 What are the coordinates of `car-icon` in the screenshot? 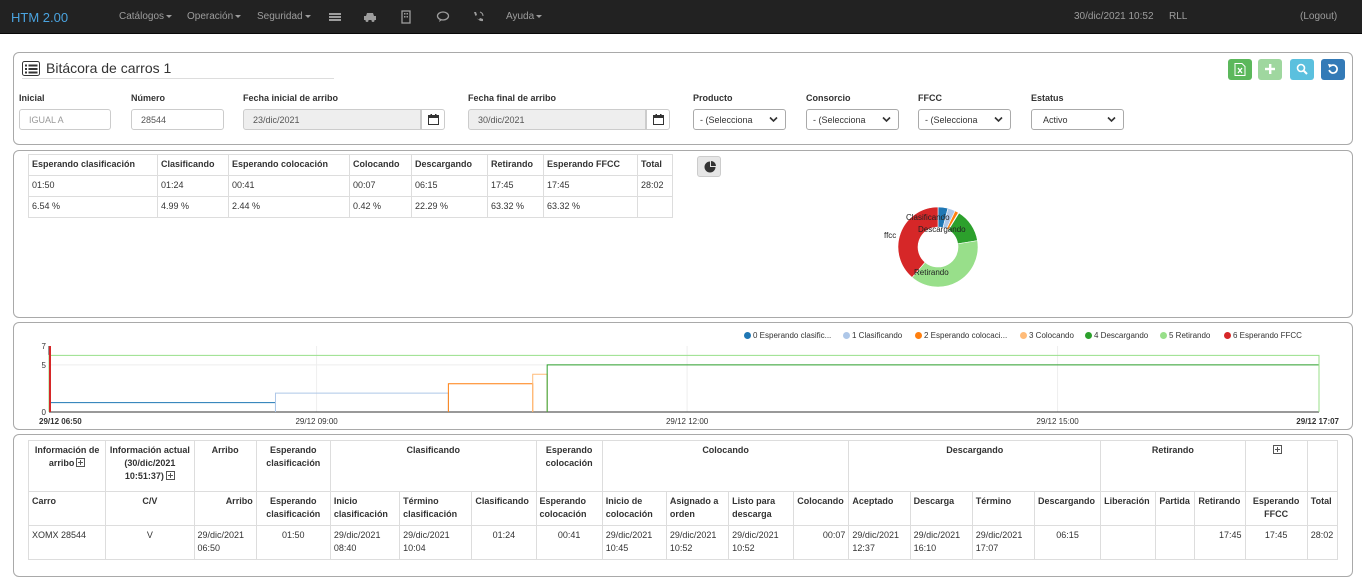 It's located at (370, 17).